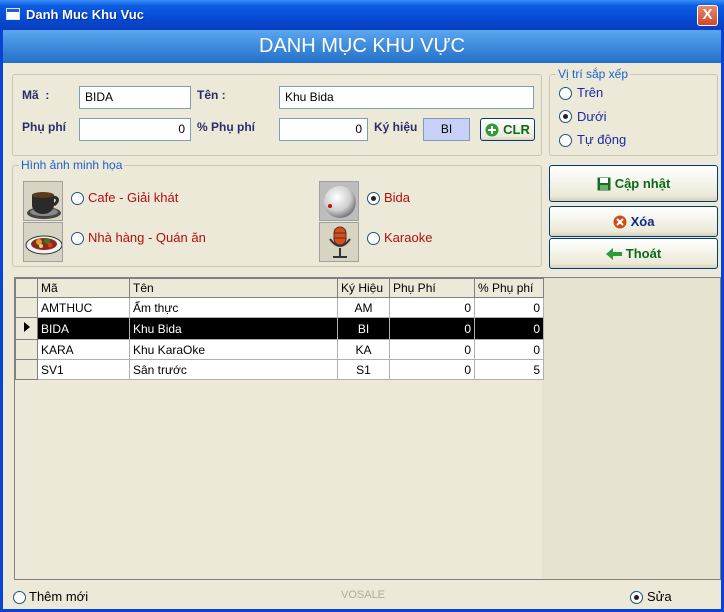  I want to click on update-label: Cập nhật, so click(642, 183).